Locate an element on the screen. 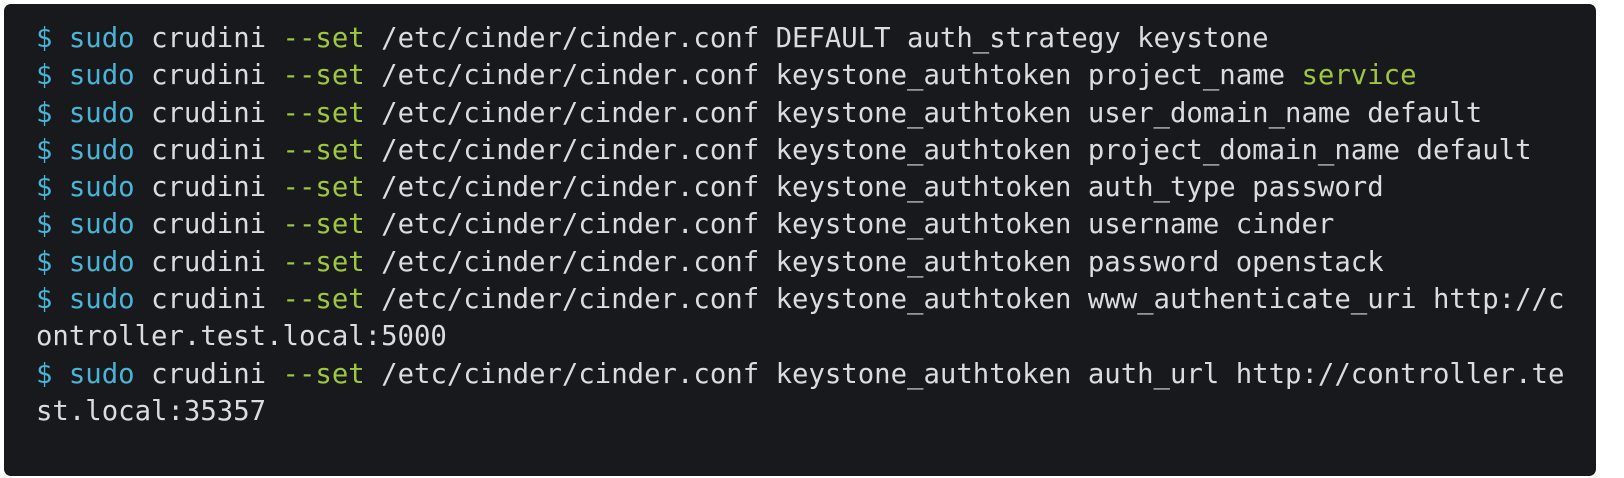 This screenshot has height=478, width=1624. highlighted-value: service is located at coordinates (1359, 76).